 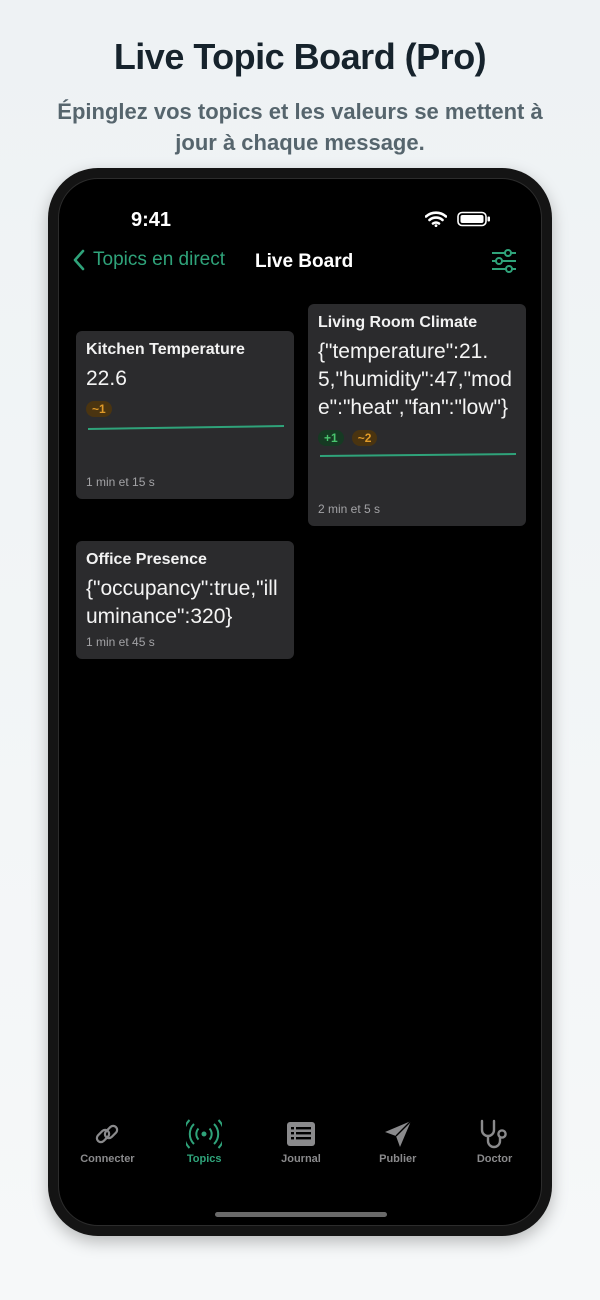 What do you see at coordinates (107, 1159) in the screenshot?
I see `tab-label: Connecter` at bounding box center [107, 1159].